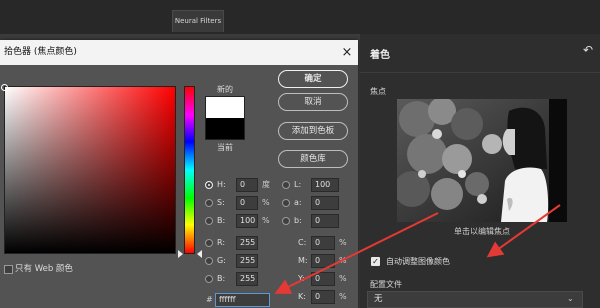 The image size is (600, 308). What do you see at coordinates (298, 184) in the screenshot?
I see `l-label: L:` at bounding box center [298, 184].